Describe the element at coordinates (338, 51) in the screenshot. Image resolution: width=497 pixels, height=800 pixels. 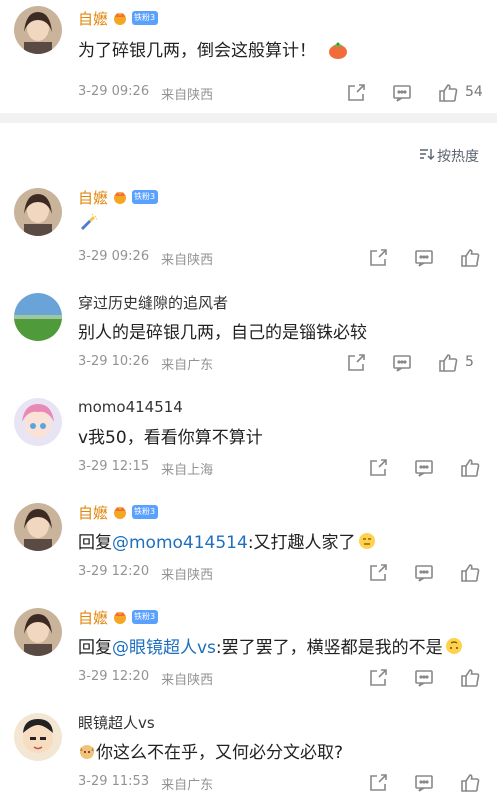
I see `persimmon-emoji-icon` at that location.